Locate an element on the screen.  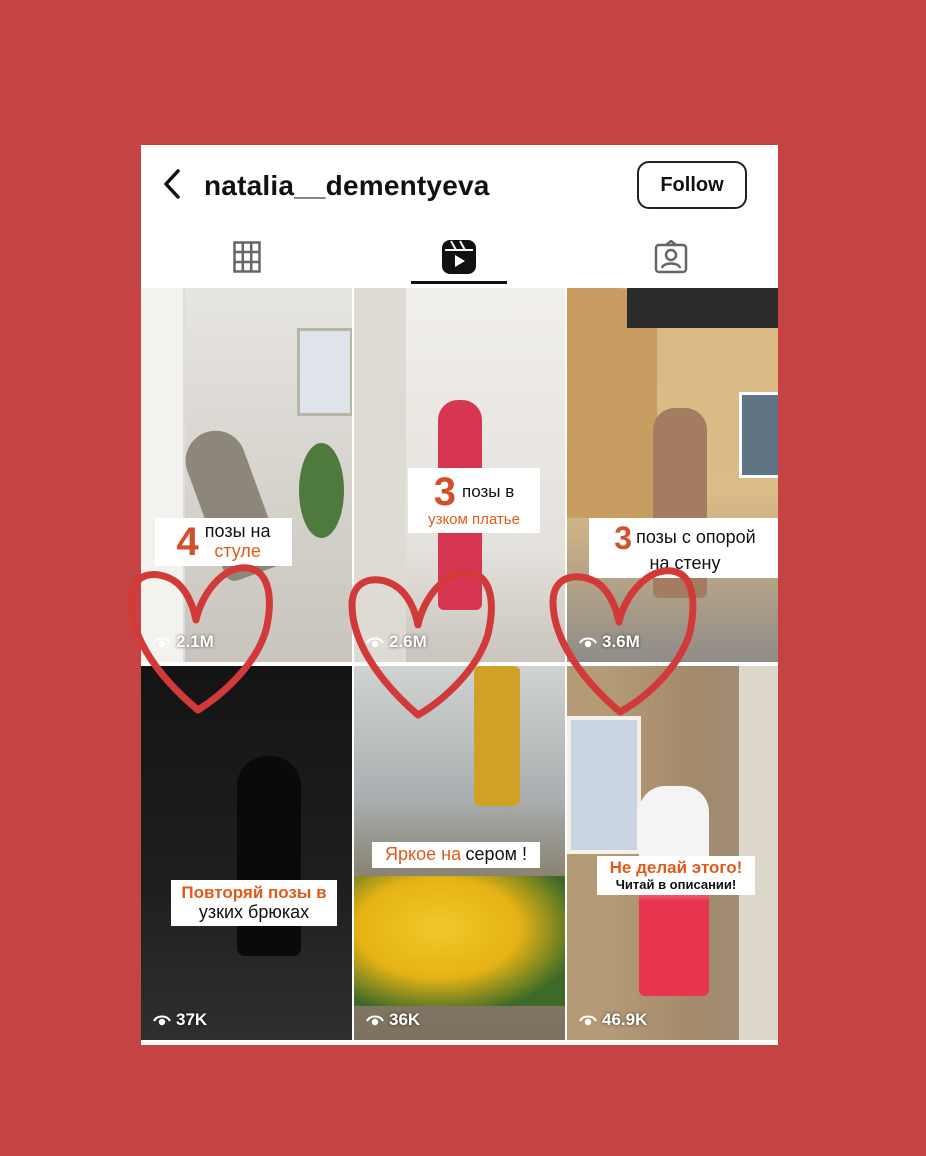
profile-tabs is located at coordinates (459, 257).